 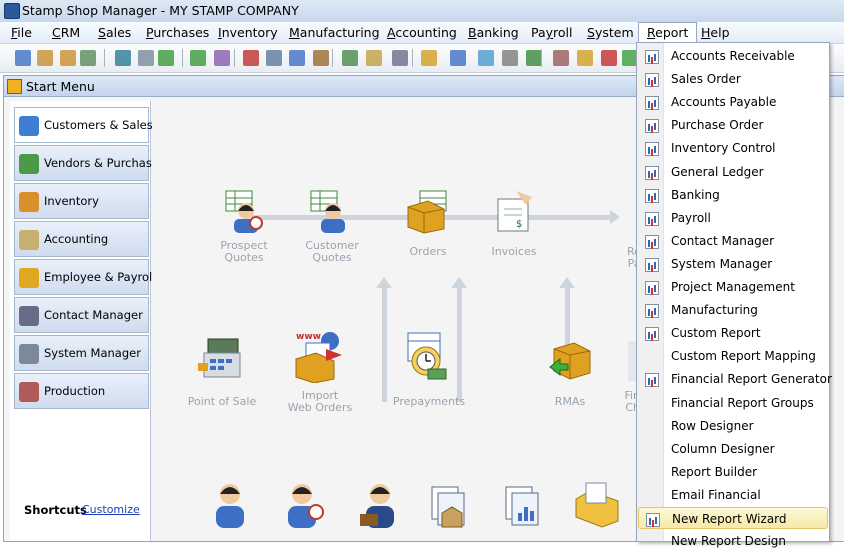 I want to click on report-menu-item-financial-report-groups: Financial Report Groups, so click(x=733, y=403).